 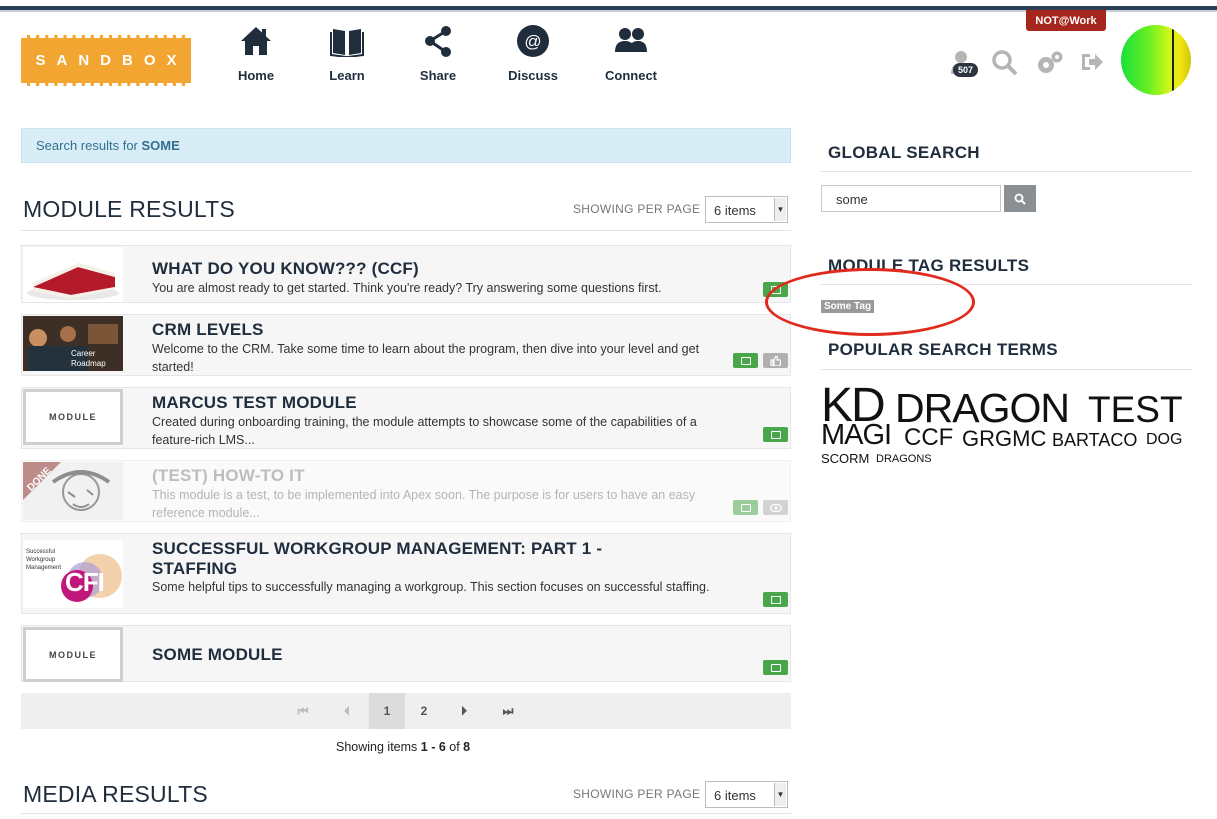 What do you see at coordinates (904, 459) in the screenshot?
I see `term-link: DRAGONS` at bounding box center [904, 459].